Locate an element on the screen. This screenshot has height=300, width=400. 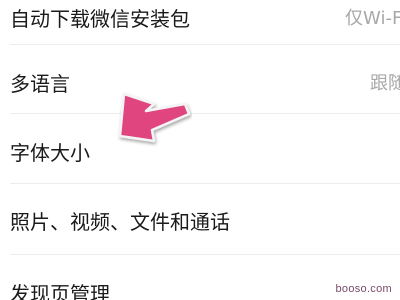
settings-item-auto-download: 自动下载微信安装包 仅Wi-Fi is located at coordinates (200, 17).